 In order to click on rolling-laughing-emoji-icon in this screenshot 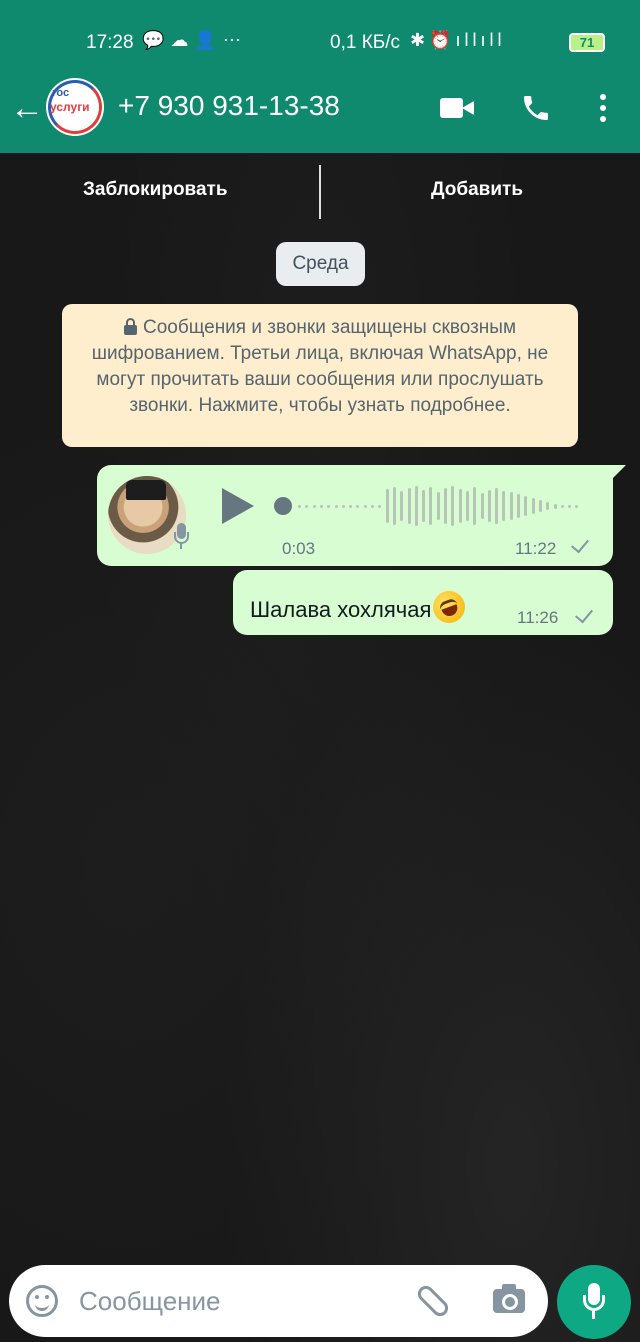, I will do `click(449, 607)`.